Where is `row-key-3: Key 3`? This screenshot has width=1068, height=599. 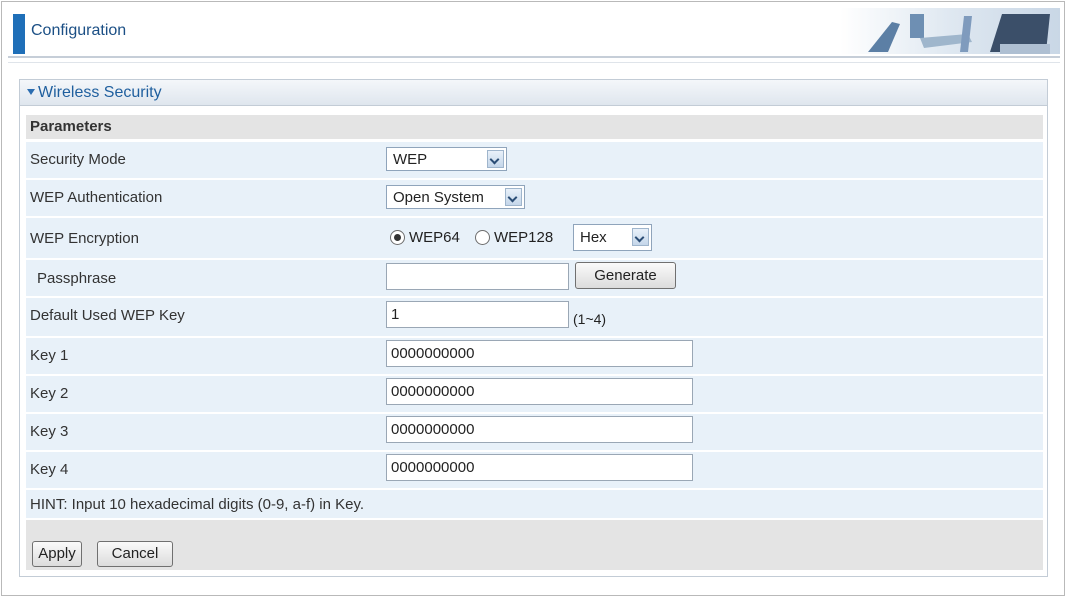
row-key-3: Key 3 is located at coordinates (534, 432).